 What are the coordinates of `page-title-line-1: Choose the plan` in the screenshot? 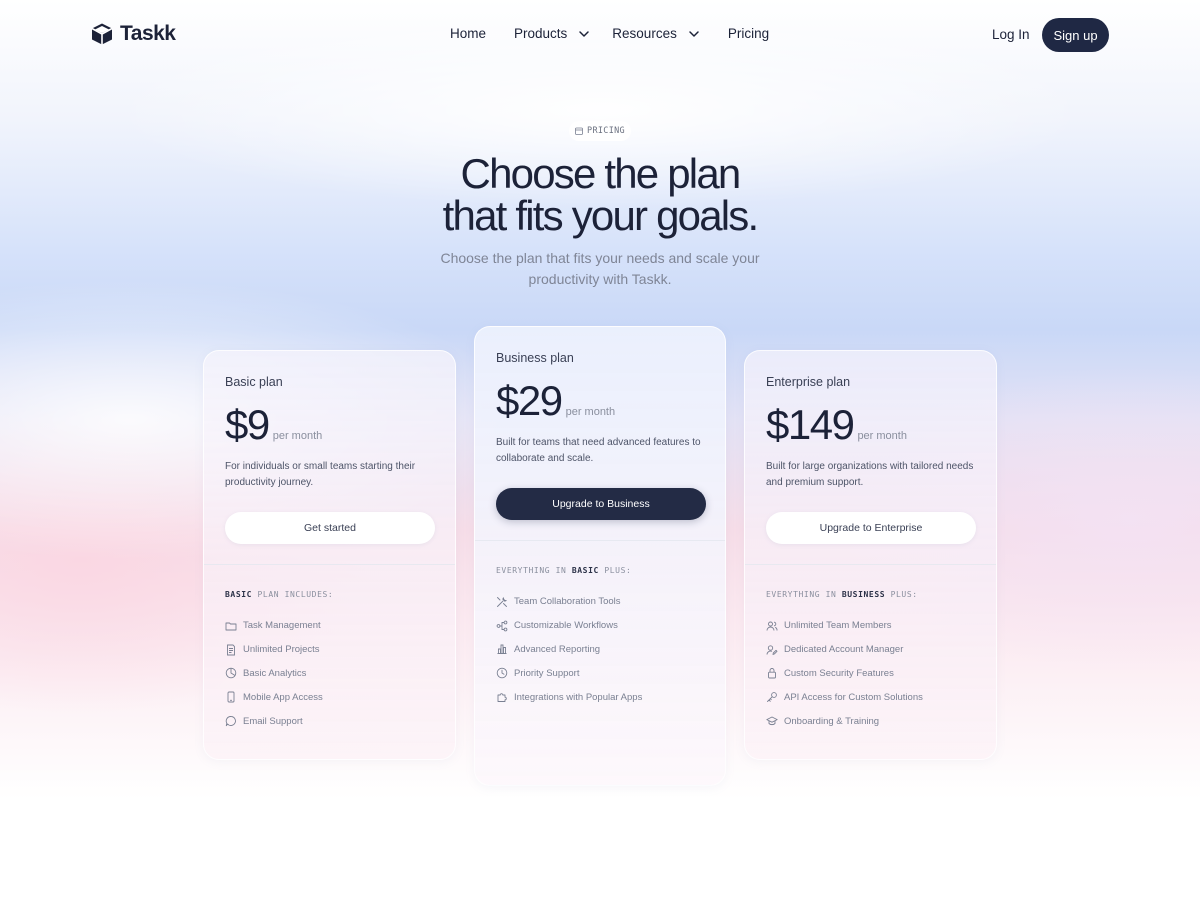 It's located at (601, 173).